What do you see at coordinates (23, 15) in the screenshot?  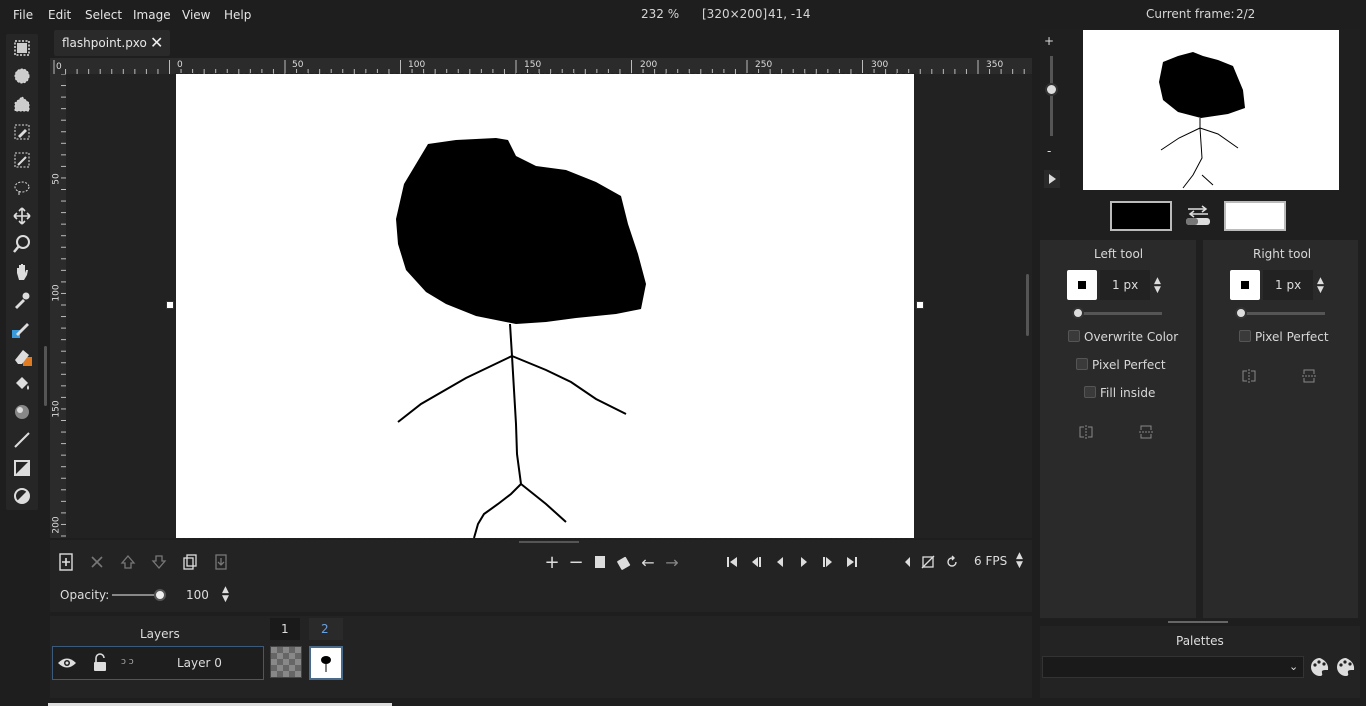 I see `menu-file: File` at bounding box center [23, 15].